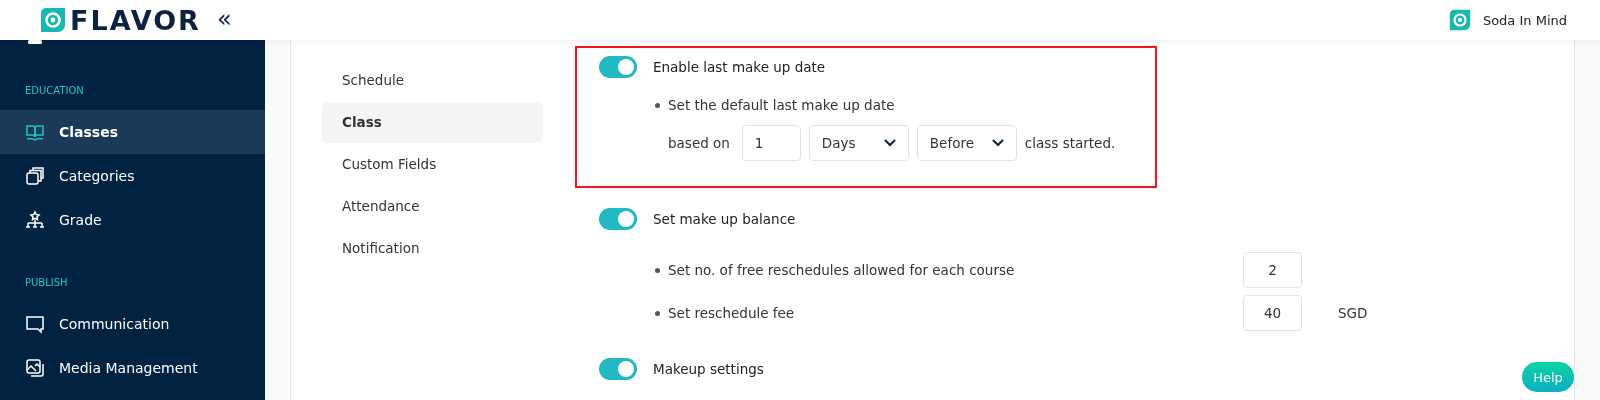 The height and width of the screenshot is (400, 1600). I want to click on settings-tab: Attendance, so click(432, 206).